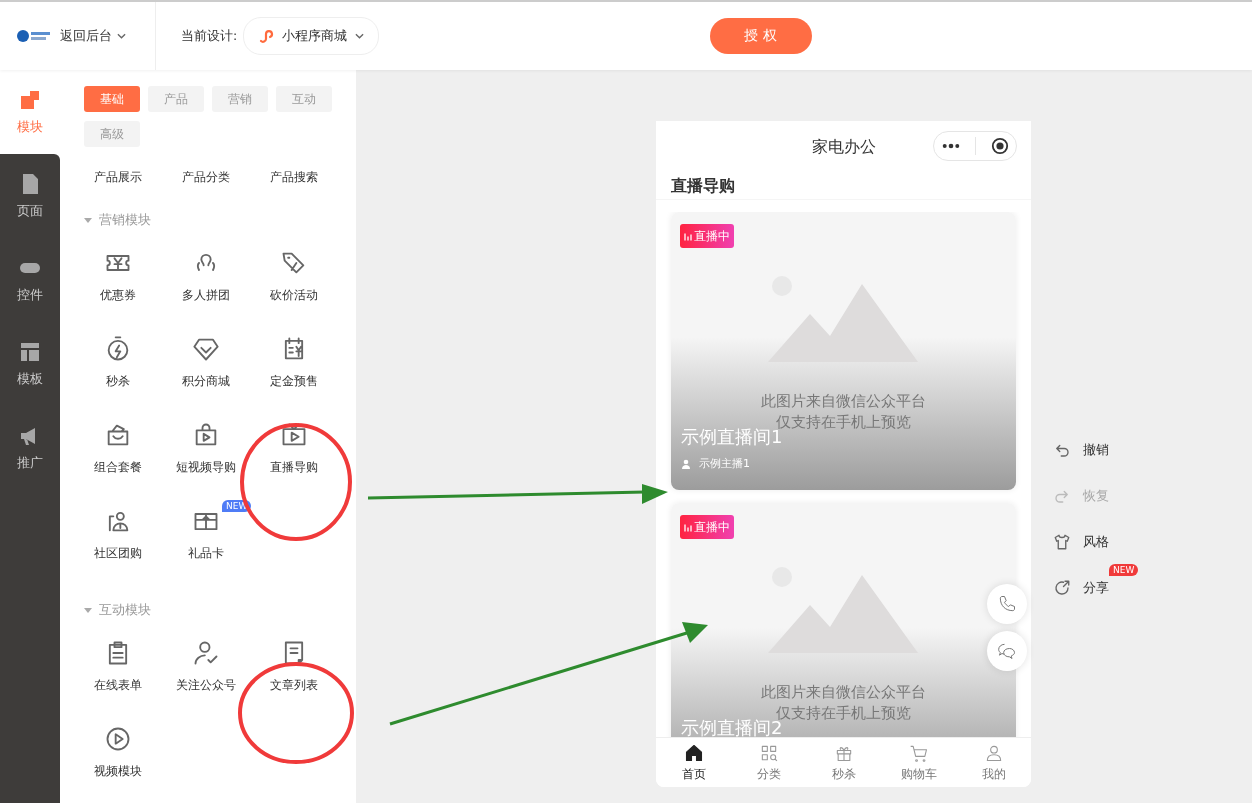 Image resolution: width=1252 pixels, height=803 pixels. Describe the element at coordinates (206, 467) in the screenshot. I see `module-label: 短视频导购` at that location.